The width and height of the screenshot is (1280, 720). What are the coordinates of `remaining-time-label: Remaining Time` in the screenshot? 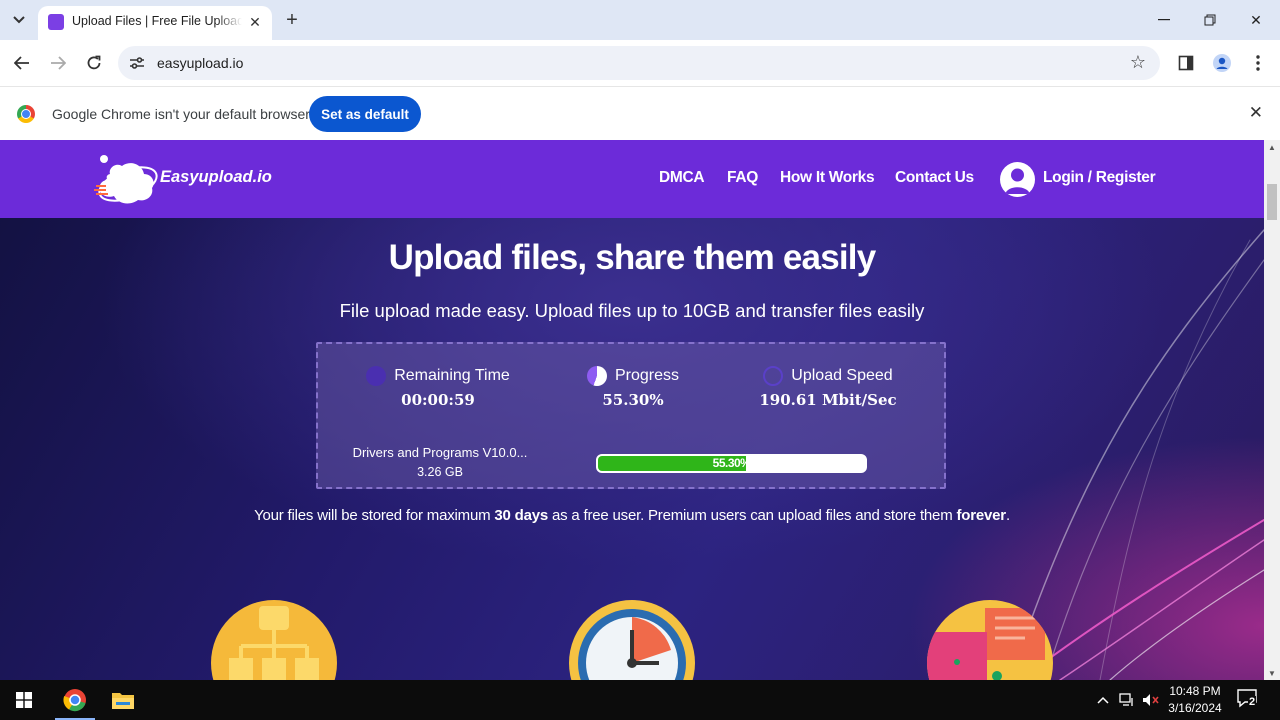 It's located at (452, 375).